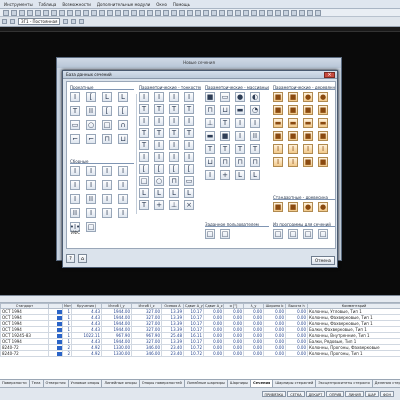 The width and height of the screenshot is (400, 400). I want to click on menu-item: Возможности, so click(76, 4).